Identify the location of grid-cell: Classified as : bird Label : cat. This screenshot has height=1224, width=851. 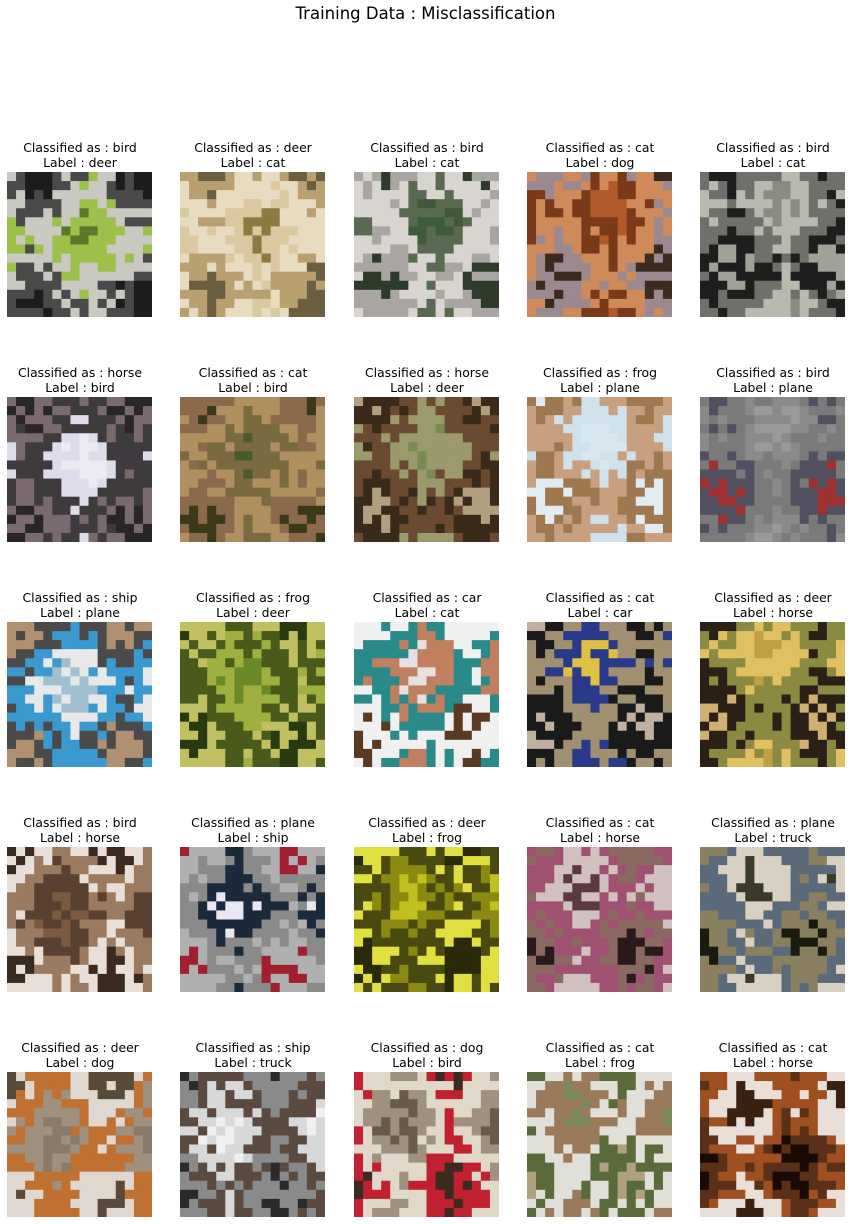
(427, 228).